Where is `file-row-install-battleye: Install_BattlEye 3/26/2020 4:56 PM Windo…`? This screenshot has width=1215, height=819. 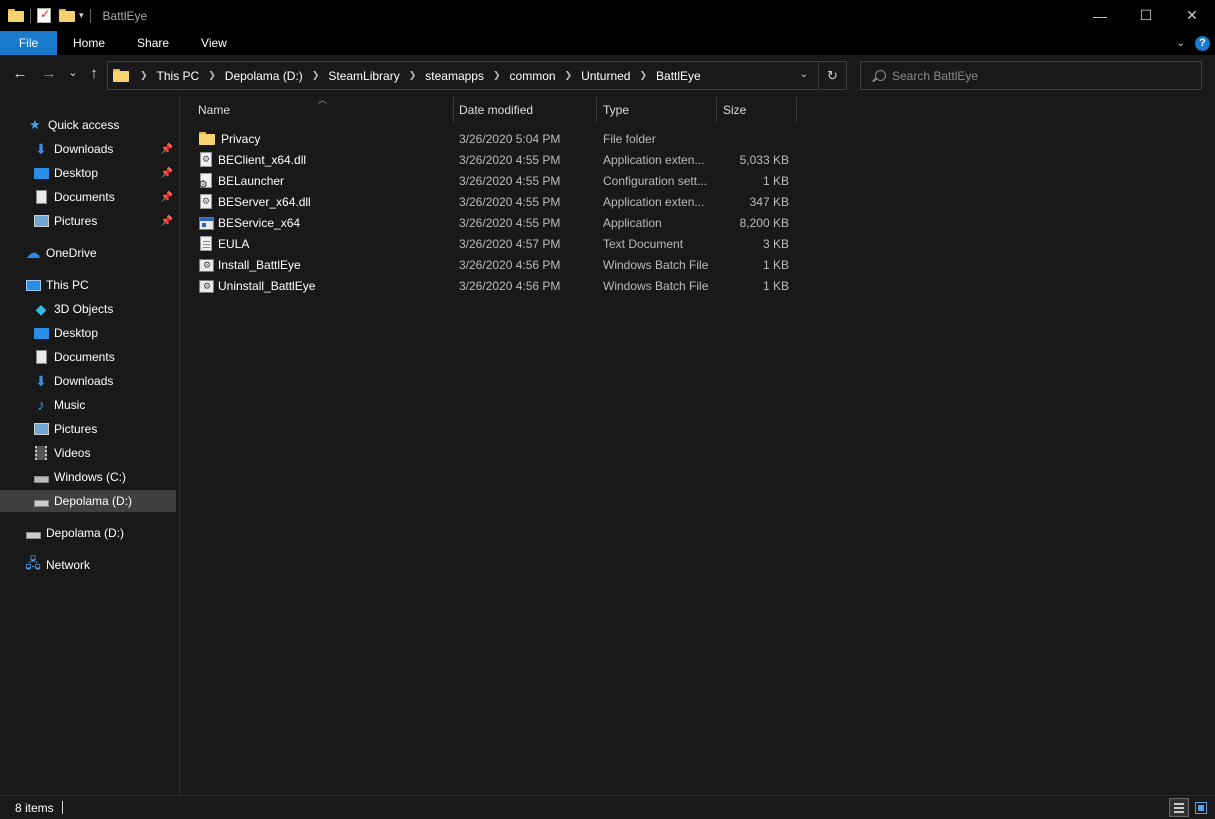 file-row-install-battleye: Install_BattlEye 3/26/2020 4:56 PM Windo… is located at coordinates (497, 264).